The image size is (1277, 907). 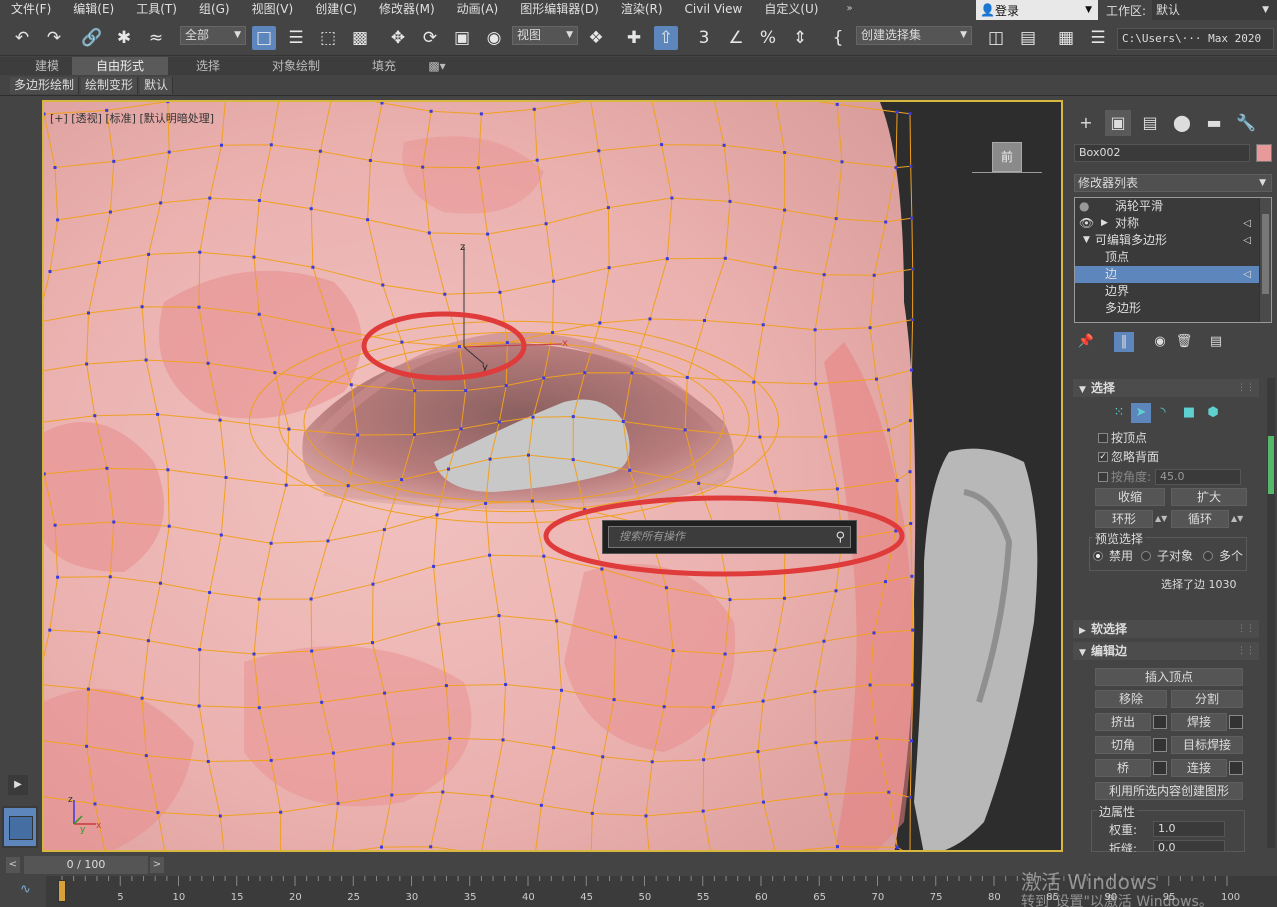 What do you see at coordinates (1237, 519) in the screenshot?
I see `loop-spinner-icon: ▲▼` at bounding box center [1237, 519].